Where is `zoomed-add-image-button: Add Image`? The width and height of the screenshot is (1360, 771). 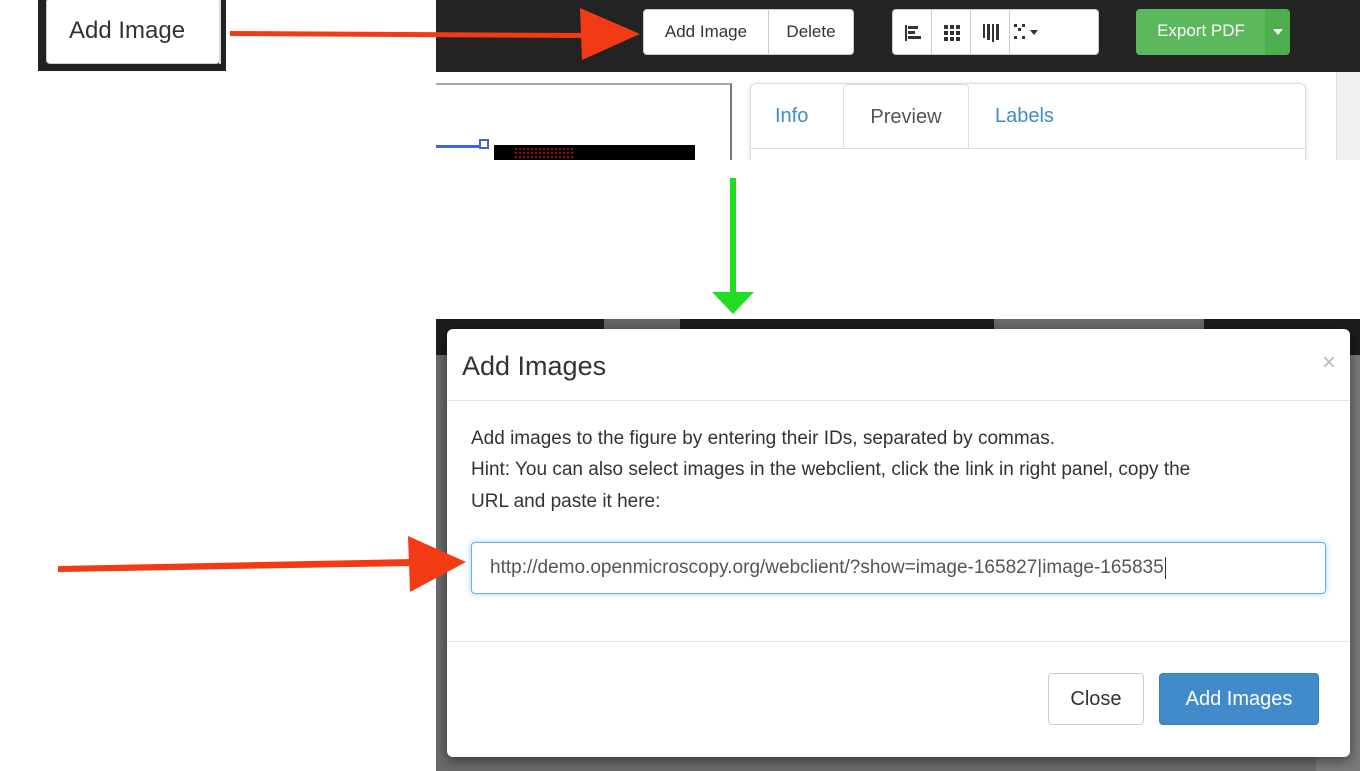 zoomed-add-image-button: Add Image is located at coordinates (133, 32).